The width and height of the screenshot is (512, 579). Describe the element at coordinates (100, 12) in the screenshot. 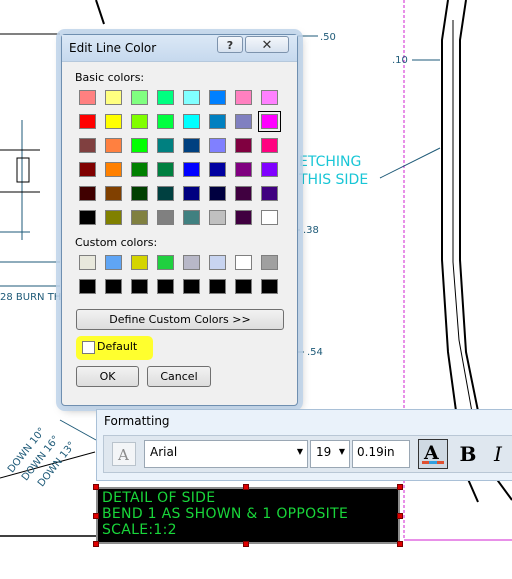

I see `drawing-line` at that location.